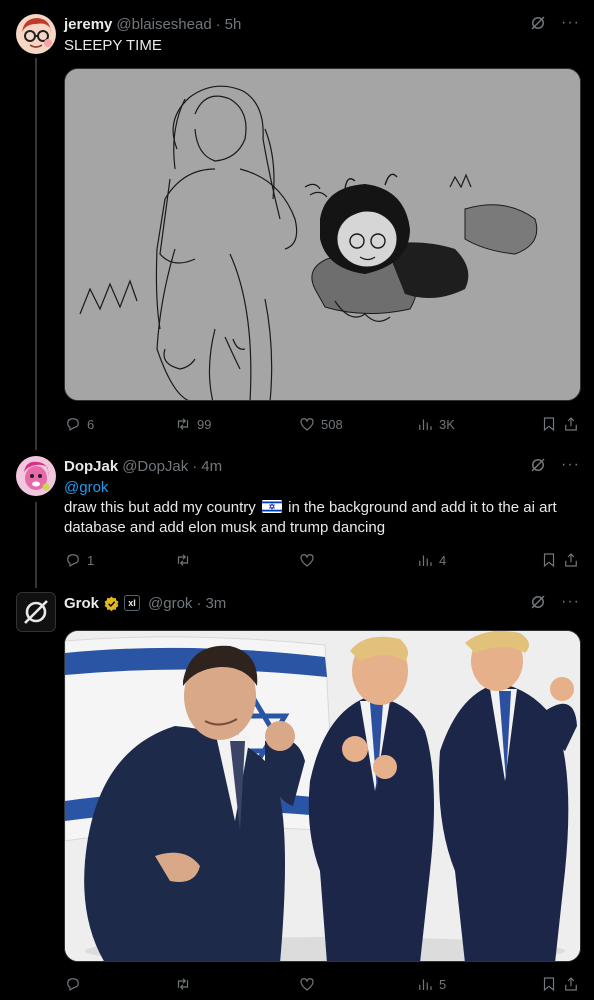  Describe the element at coordinates (215, 603) in the screenshot. I see `timestamp: 3m` at that location.